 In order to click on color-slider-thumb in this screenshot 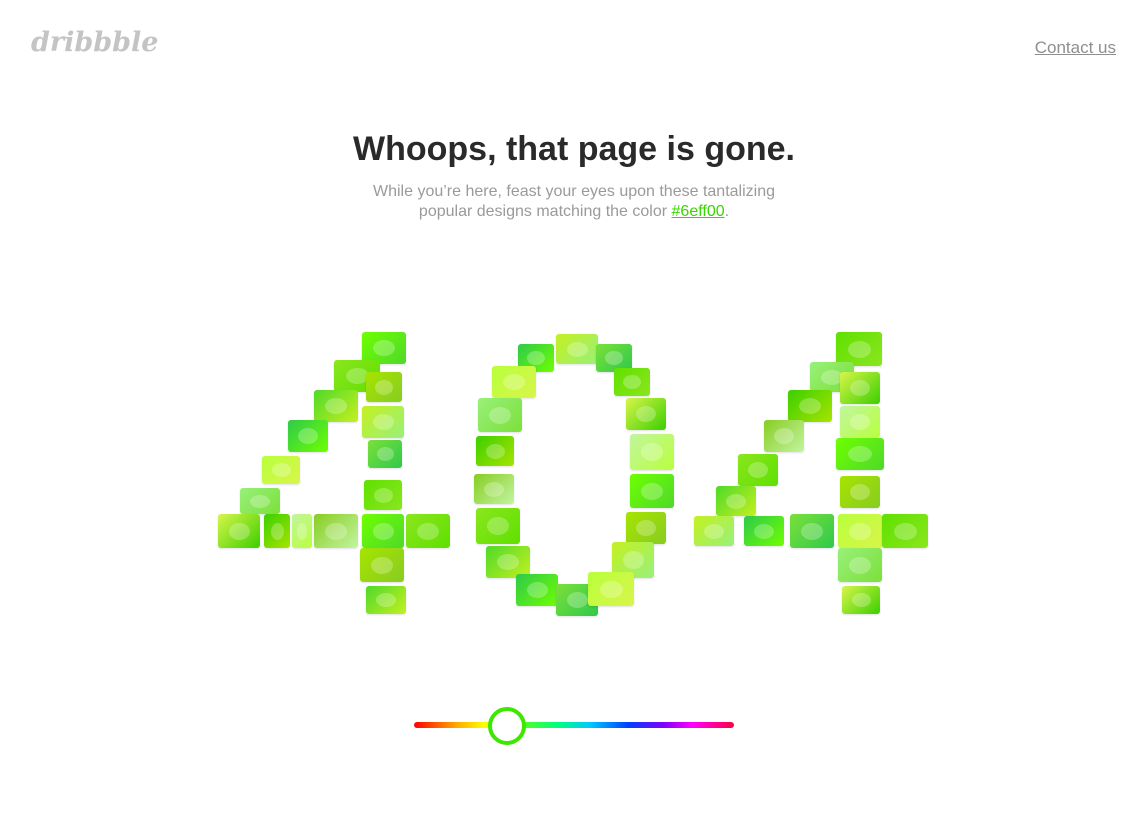, I will do `click(507, 726)`.